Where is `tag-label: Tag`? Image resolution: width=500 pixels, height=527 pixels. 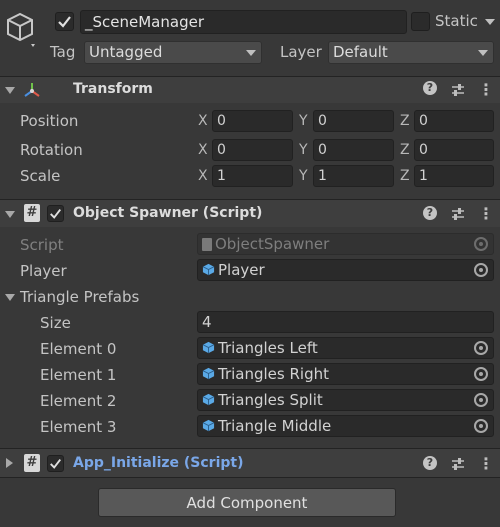
tag-label: Tag is located at coordinates (63, 52).